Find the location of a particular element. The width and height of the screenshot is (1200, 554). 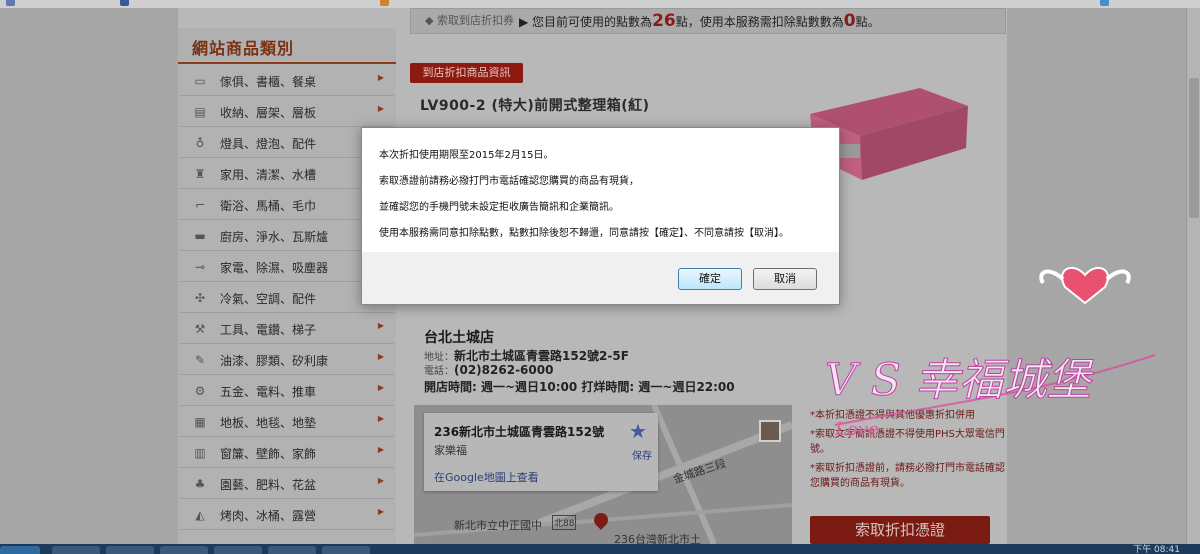

coupon-tag-label: ◆ 索取到店折扣券 is located at coordinates (469, 20).